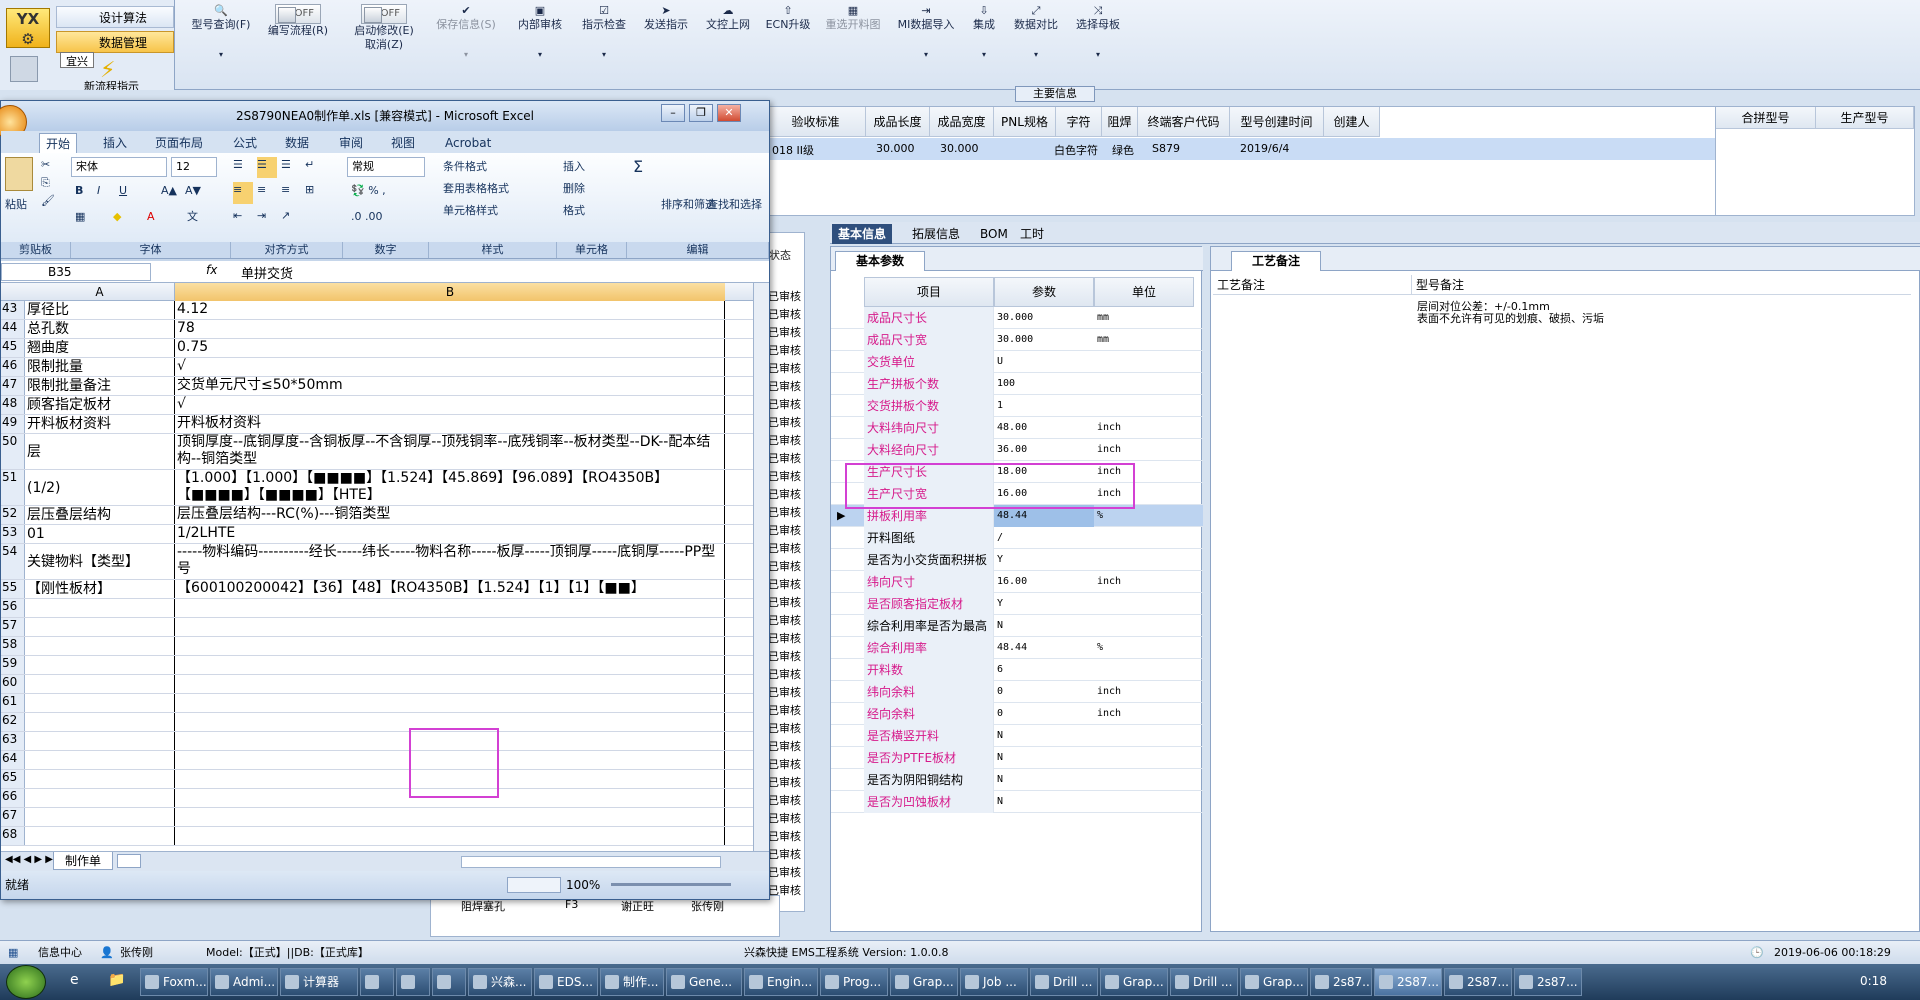 The image size is (1920, 1000). I want to click on decimal-icon: .0 .00, so click(367, 217).